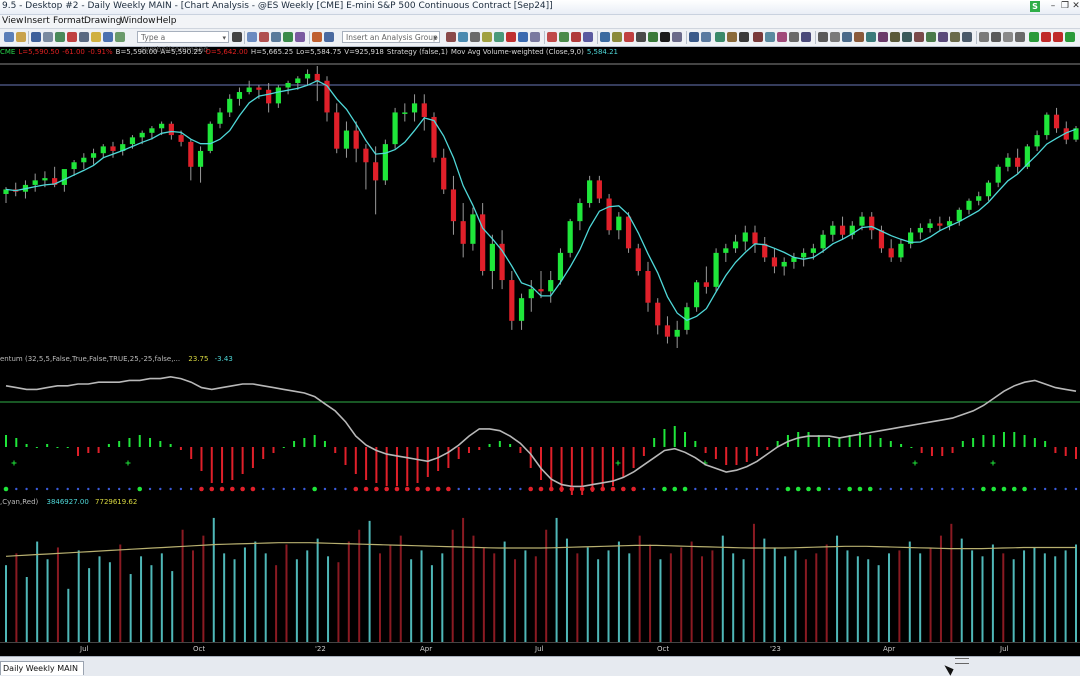 The width and height of the screenshot is (1080, 676). Describe the element at coordinates (895, 37) in the screenshot. I see `gann-icon` at that location.